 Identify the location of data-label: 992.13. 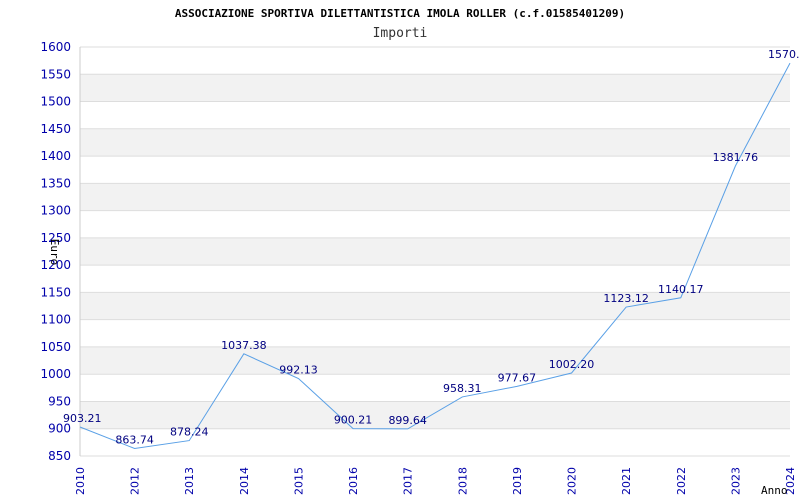
(298, 369).